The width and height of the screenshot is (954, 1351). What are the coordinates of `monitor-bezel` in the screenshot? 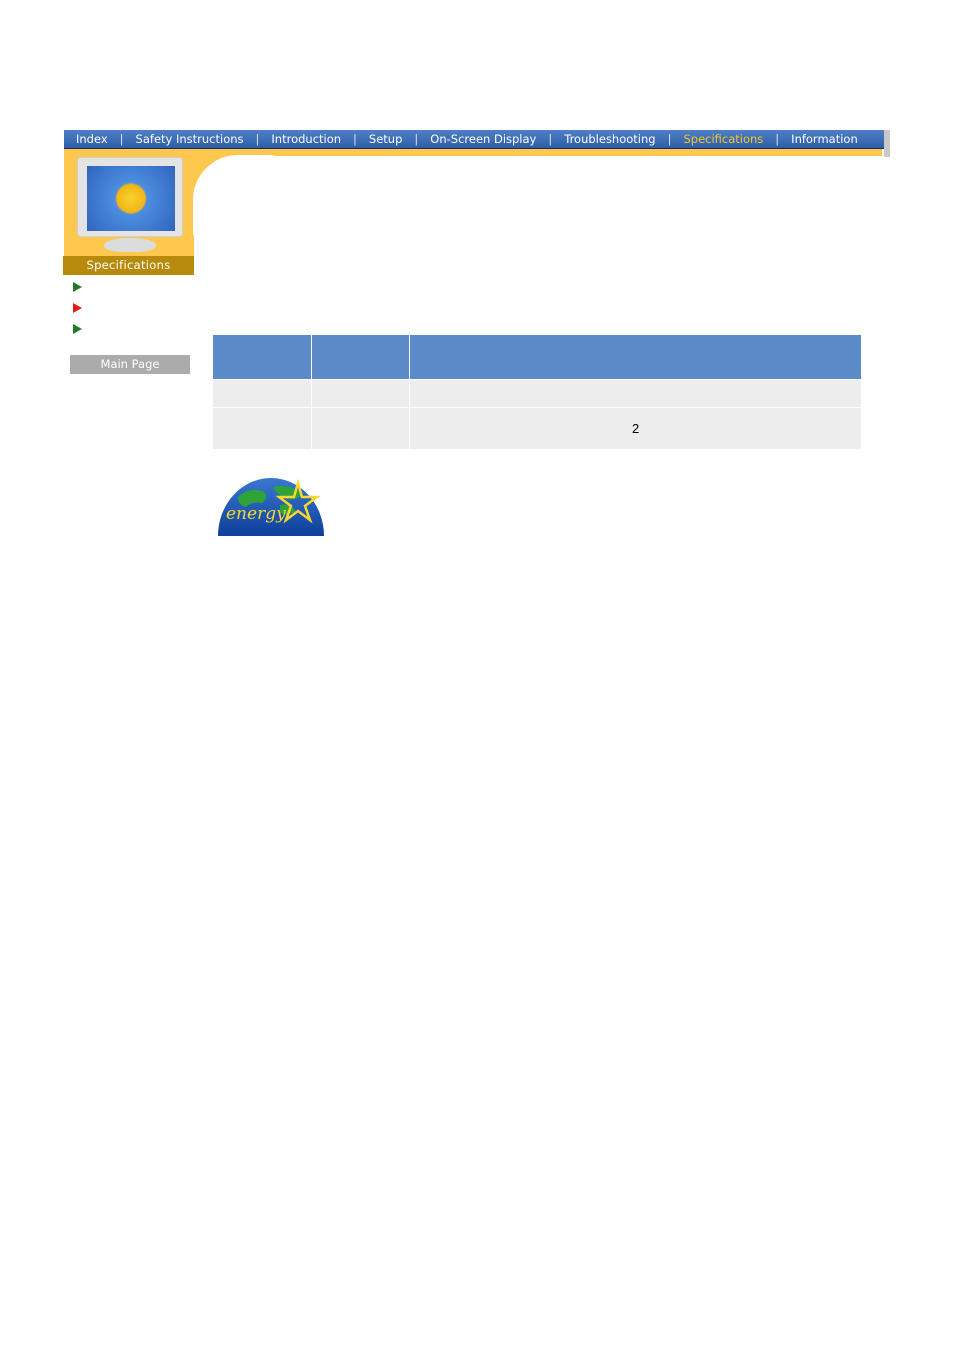 It's located at (130, 197).